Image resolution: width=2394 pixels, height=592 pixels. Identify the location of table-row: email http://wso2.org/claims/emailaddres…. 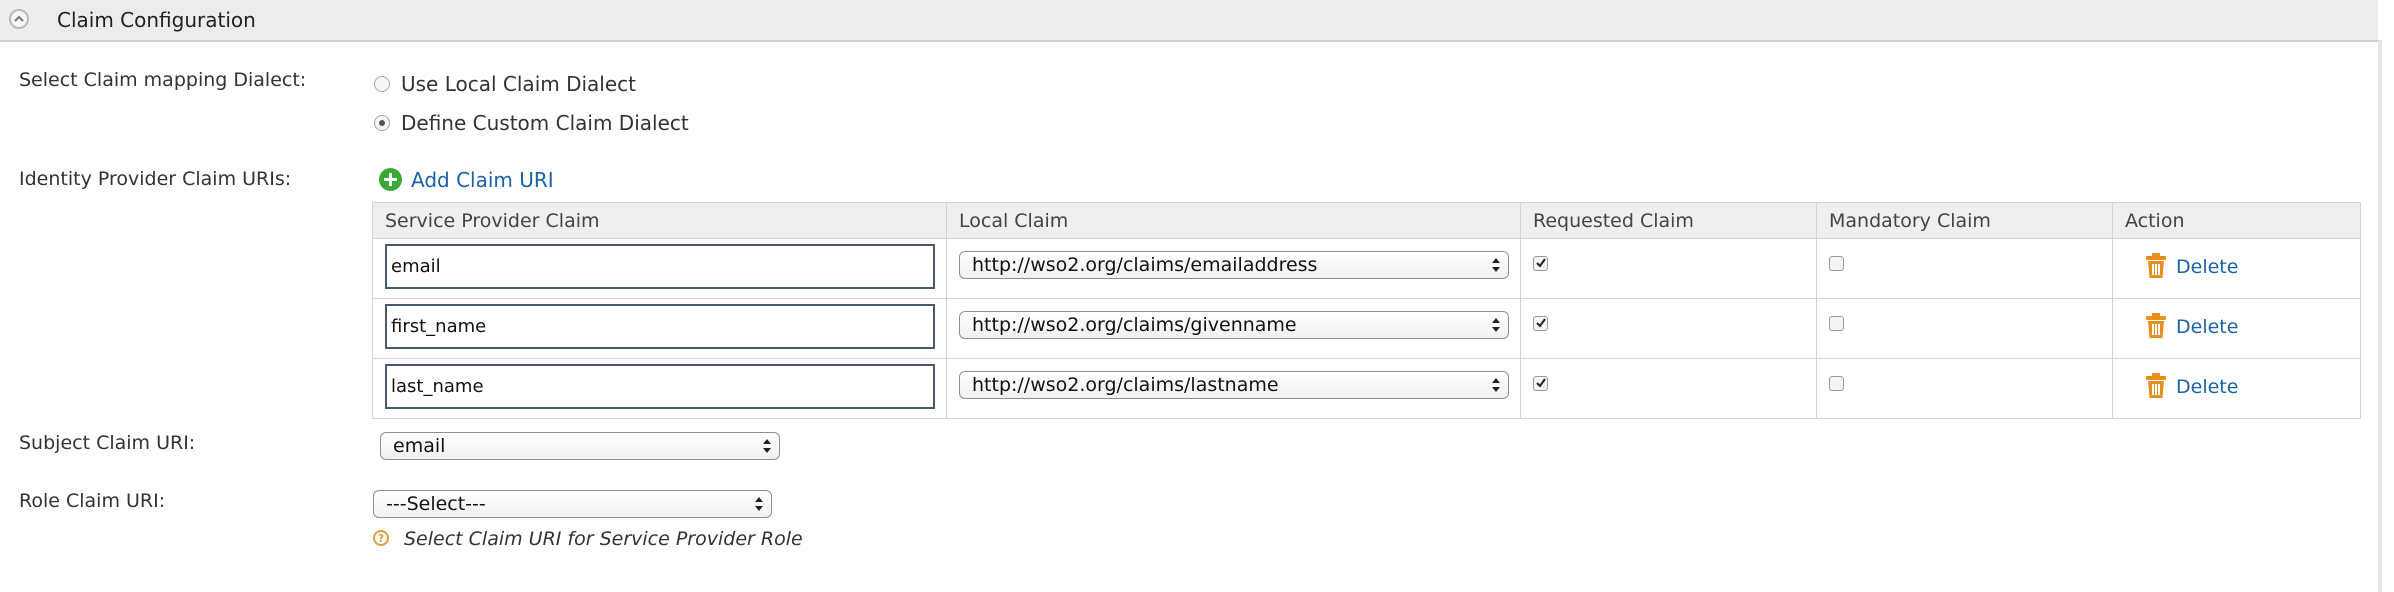
(1366, 268).